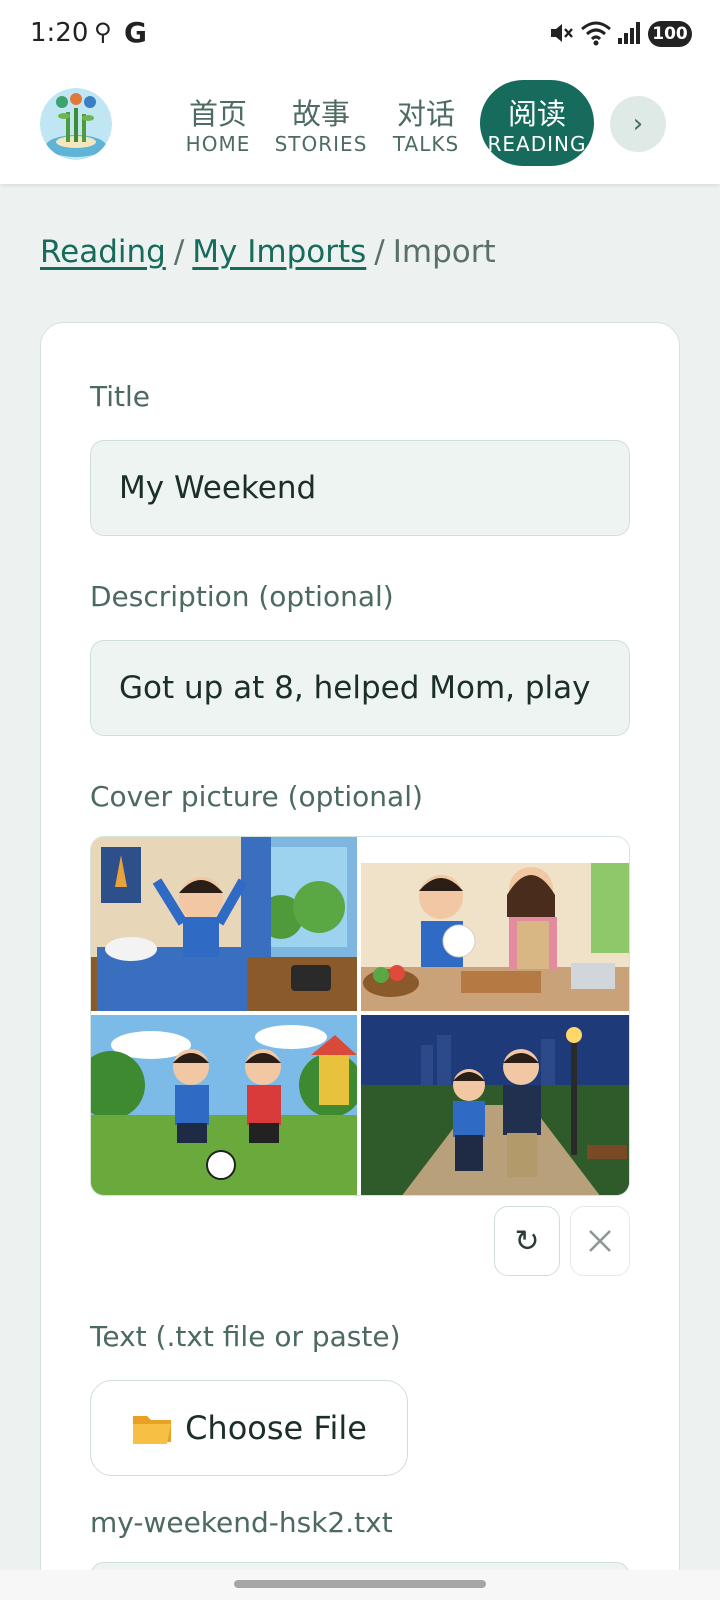 The image size is (720, 1600). I want to click on status-bar: 1:20 ⚲ G 100, so click(360, 33).